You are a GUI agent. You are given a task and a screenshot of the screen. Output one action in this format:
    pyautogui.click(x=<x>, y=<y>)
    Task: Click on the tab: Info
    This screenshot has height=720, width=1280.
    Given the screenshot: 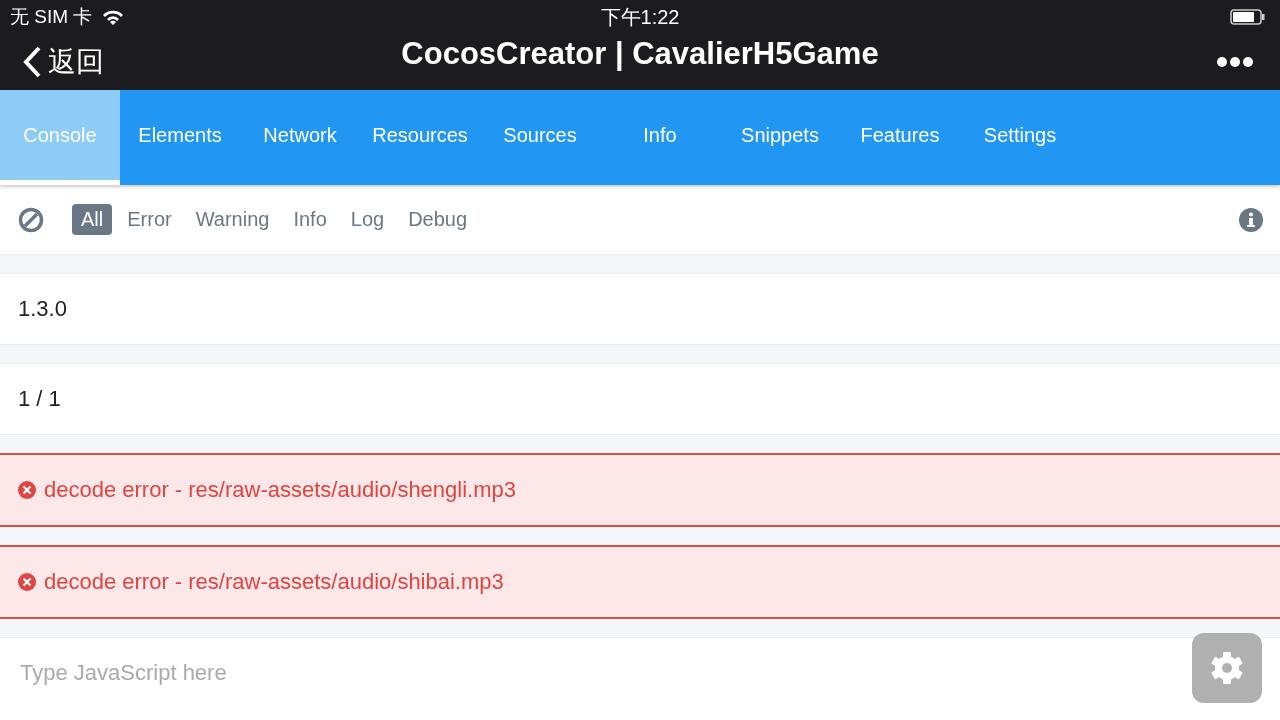 What is the action you would take?
    pyautogui.click(x=660, y=137)
    